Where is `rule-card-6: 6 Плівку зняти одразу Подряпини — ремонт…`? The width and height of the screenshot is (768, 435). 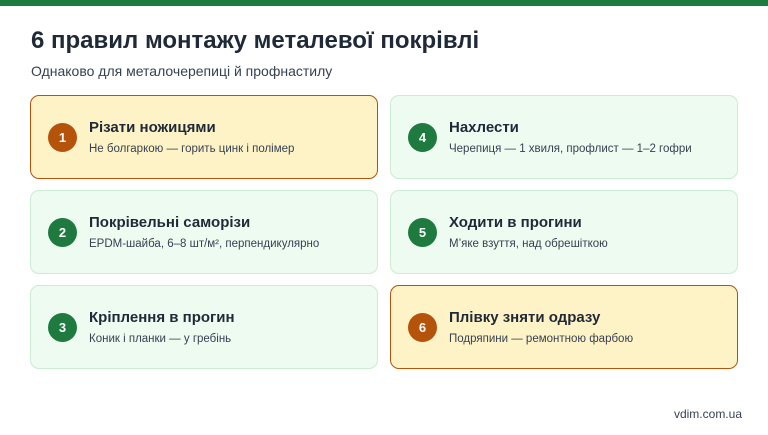 rule-card-6: 6 Плівку зняти одразу Подряпини — ремонт… is located at coordinates (564, 327).